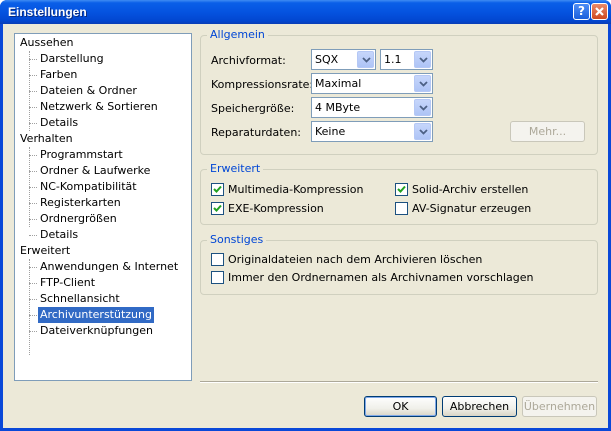 This screenshot has width=611, height=431. Describe the element at coordinates (401, 208) in the screenshot. I see `av-checkbox` at that location.